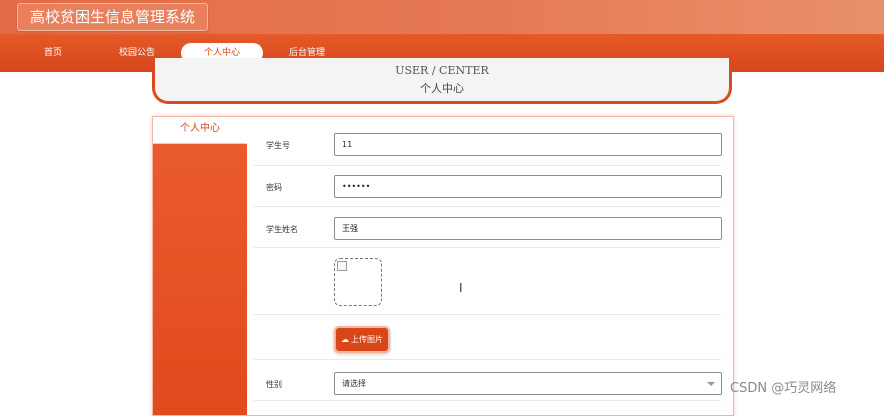 This screenshot has width=884, height=416. Describe the element at coordinates (528, 144) in the screenshot. I see `student-no-input: 11` at that location.